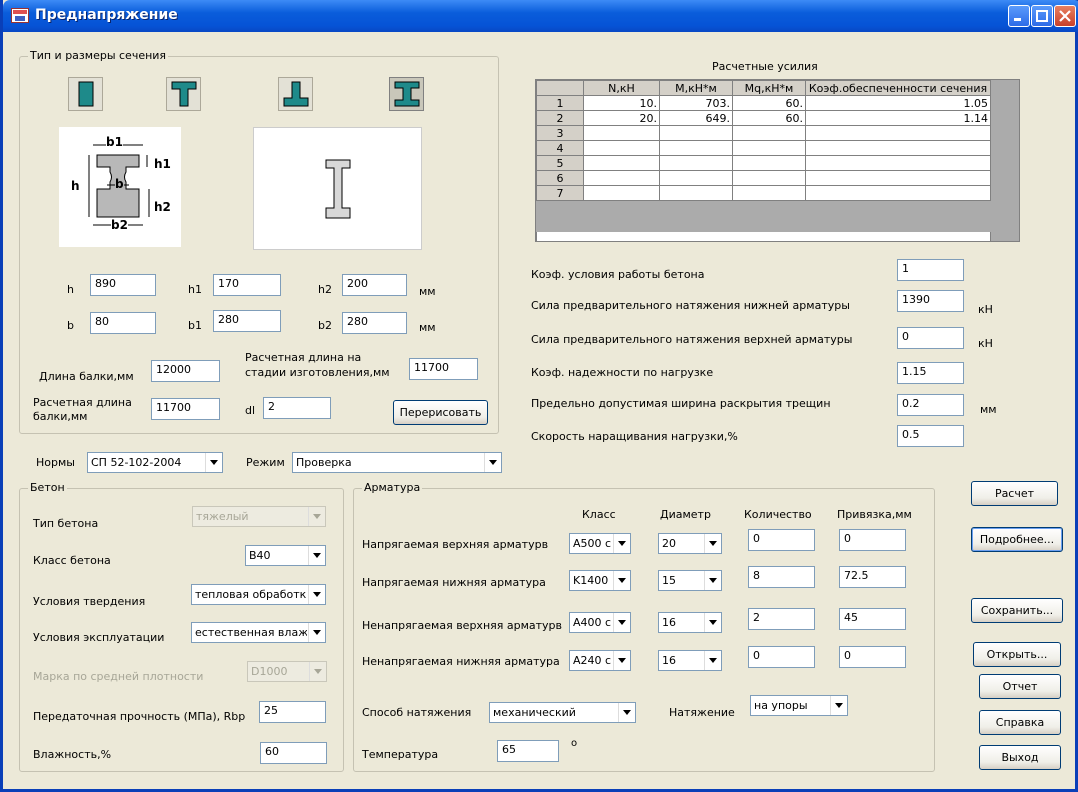 This screenshot has width=1078, height=792. What do you see at coordinates (560, 178) in the screenshot?
I see `row-header: 6` at bounding box center [560, 178].